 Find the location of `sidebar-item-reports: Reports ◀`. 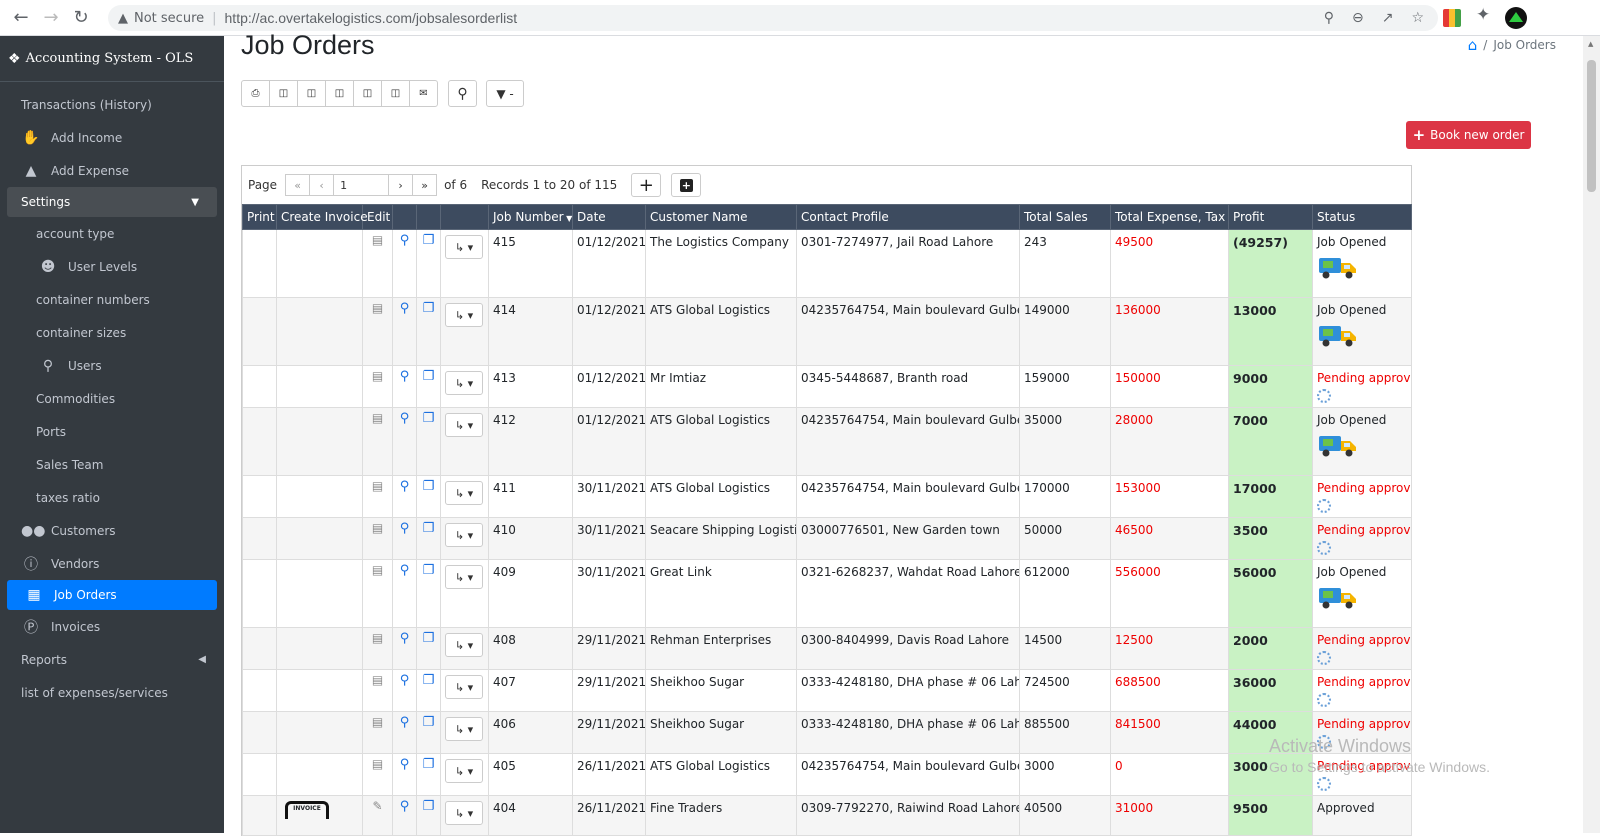

sidebar-item-reports: Reports ◀ is located at coordinates (112, 659).